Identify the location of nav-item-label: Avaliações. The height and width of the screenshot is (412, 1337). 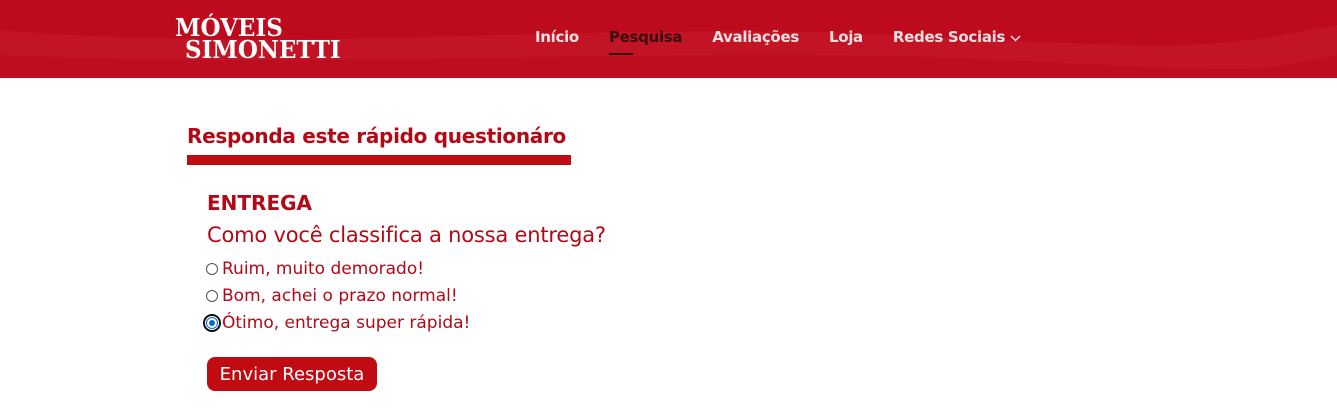
(755, 37).